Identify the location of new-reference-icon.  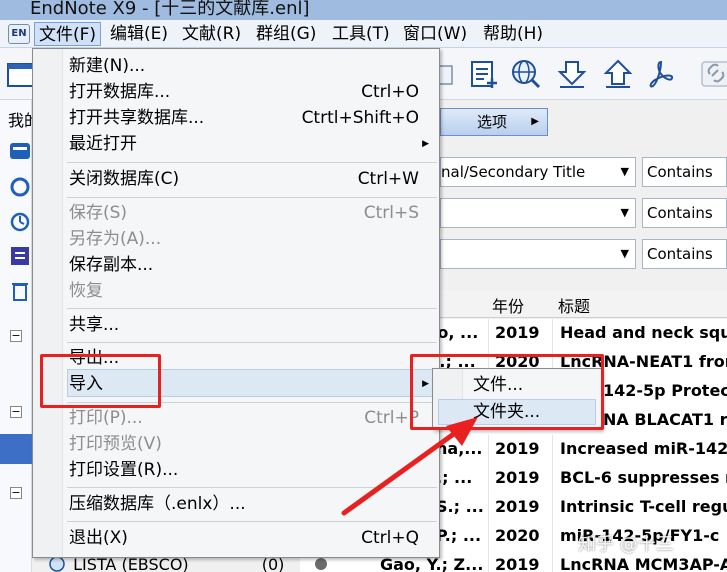
(484, 74).